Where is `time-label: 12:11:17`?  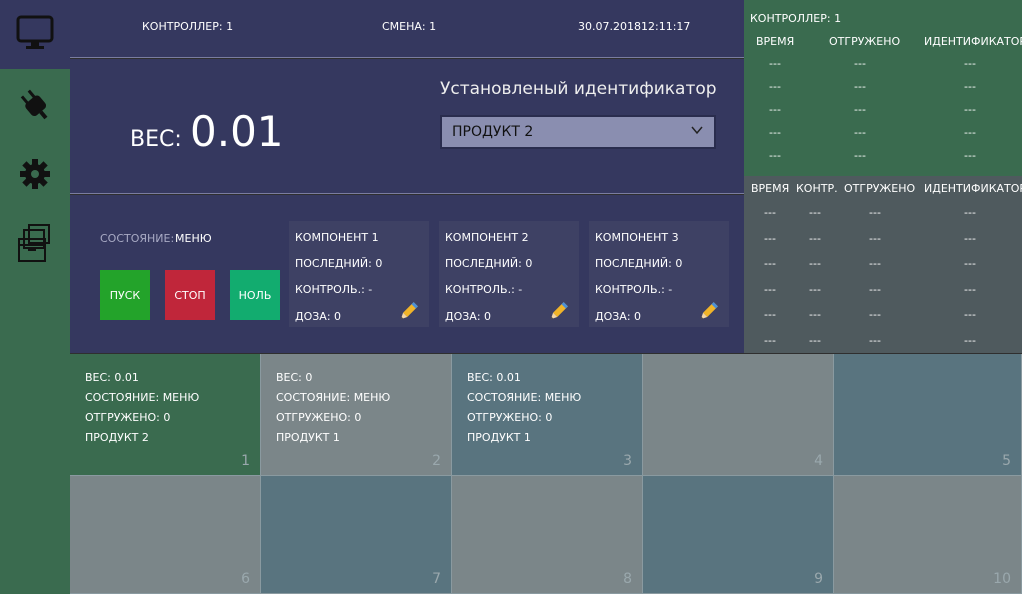
time-label: 12:11:17 is located at coordinates (666, 26).